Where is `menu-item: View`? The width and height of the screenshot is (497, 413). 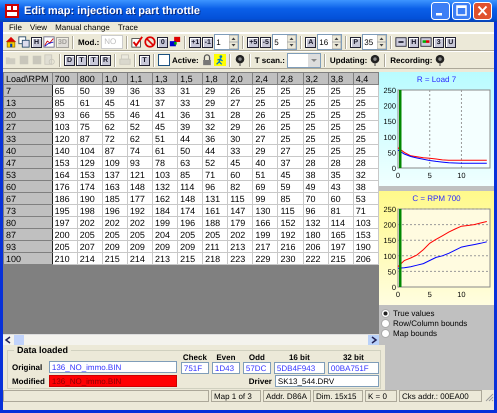 menu-item: View is located at coordinates (39, 27).